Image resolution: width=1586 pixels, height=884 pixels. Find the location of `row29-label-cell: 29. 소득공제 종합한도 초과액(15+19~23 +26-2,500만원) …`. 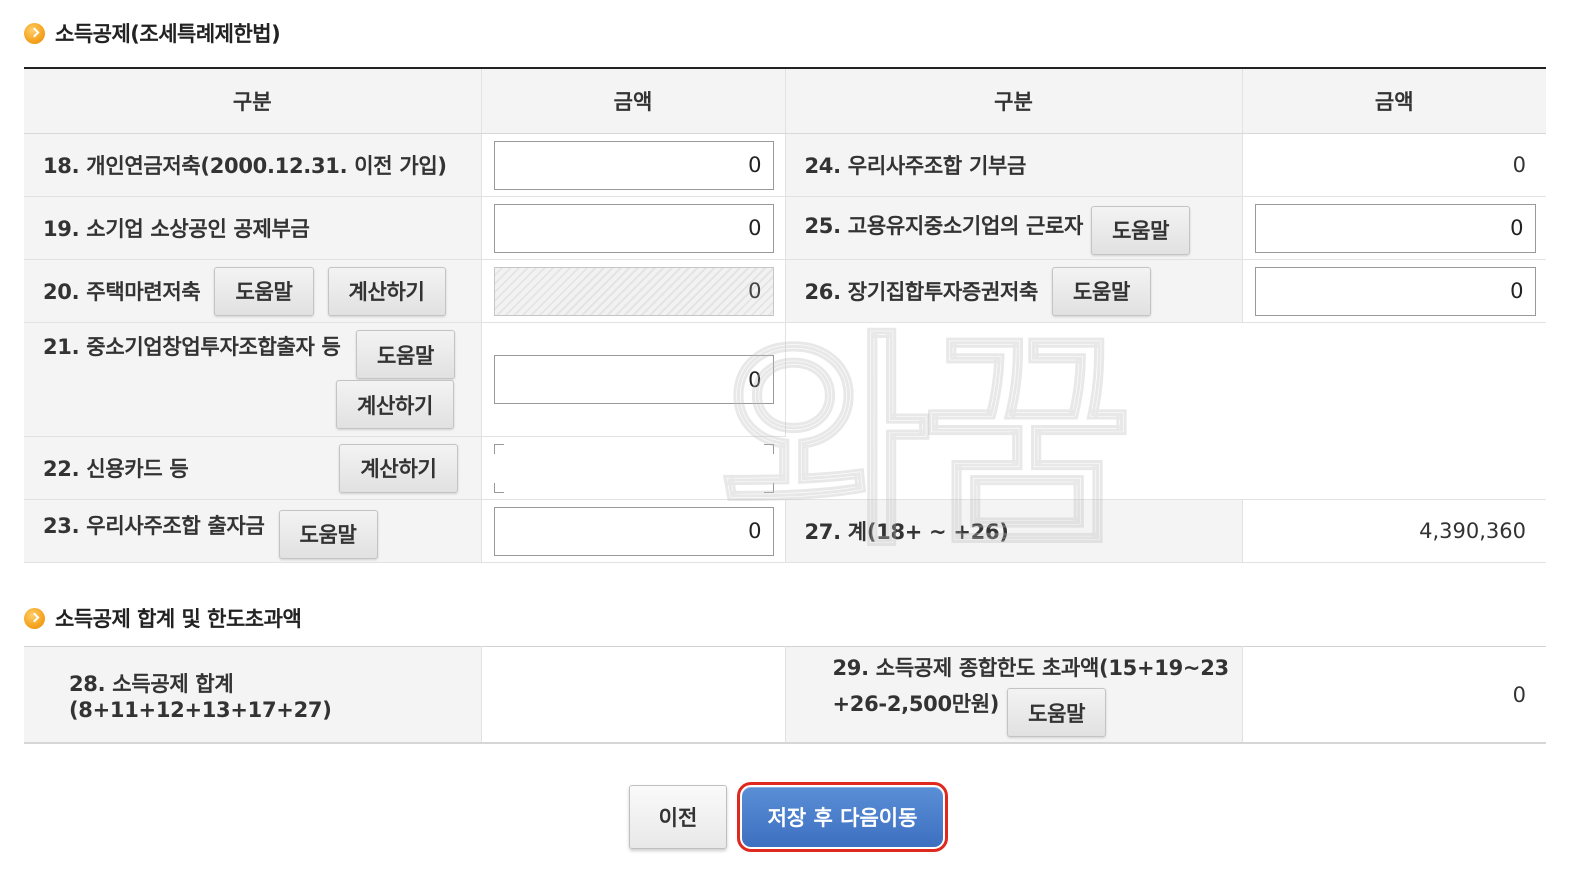

row29-label-cell: 29. 소득공제 종합한도 초과액(15+19~23 +26-2,500만원) … is located at coordinates (1014, 695).